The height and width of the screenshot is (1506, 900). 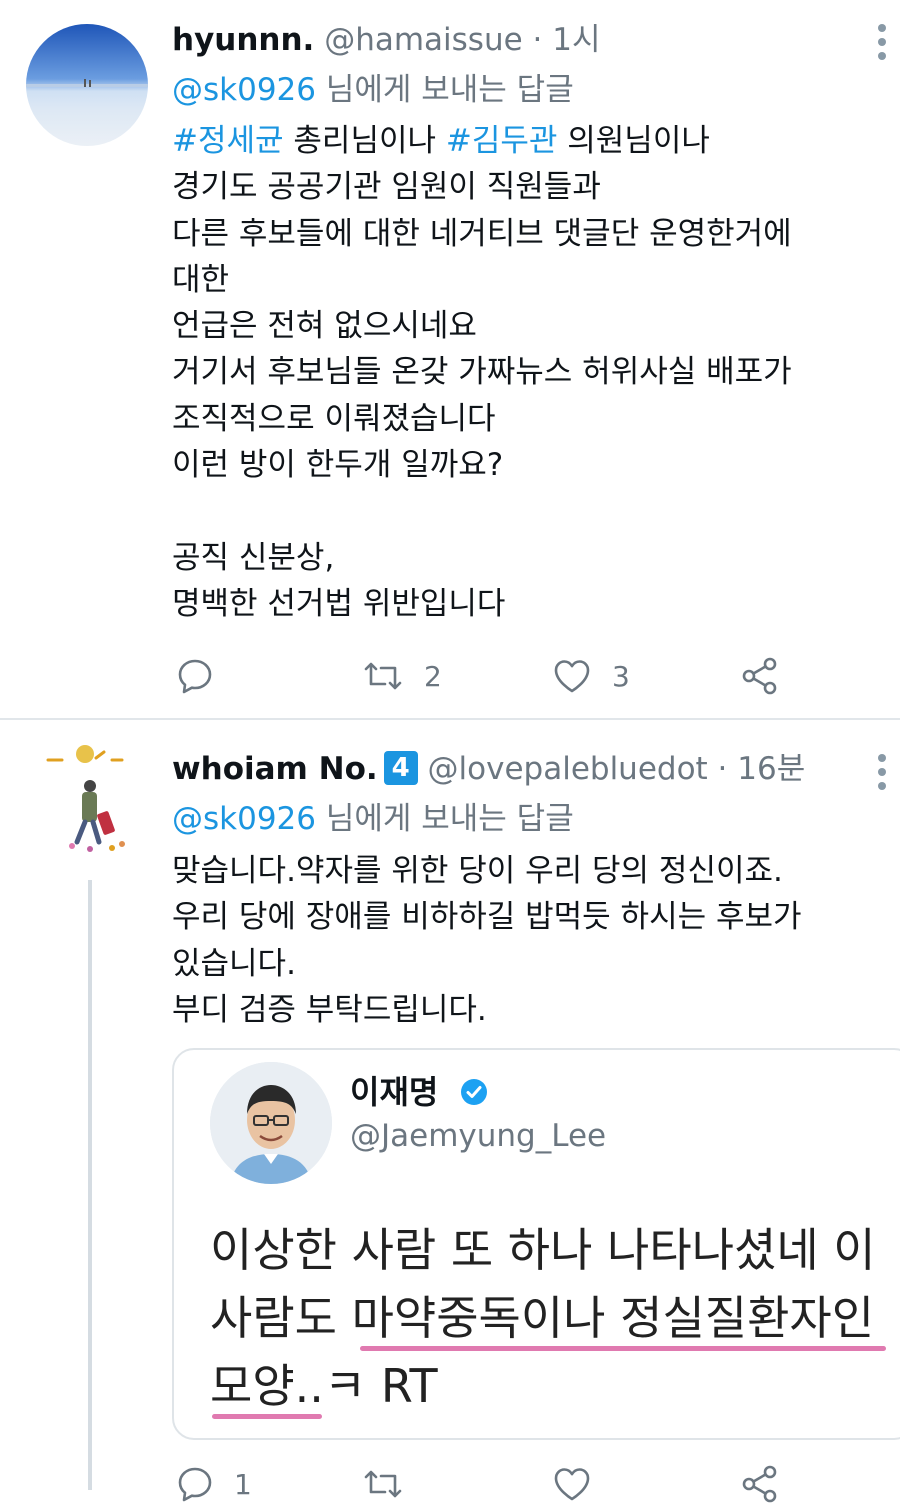 I want to click on quoted-display-name: 이재명, so click(x=419, y=1094).